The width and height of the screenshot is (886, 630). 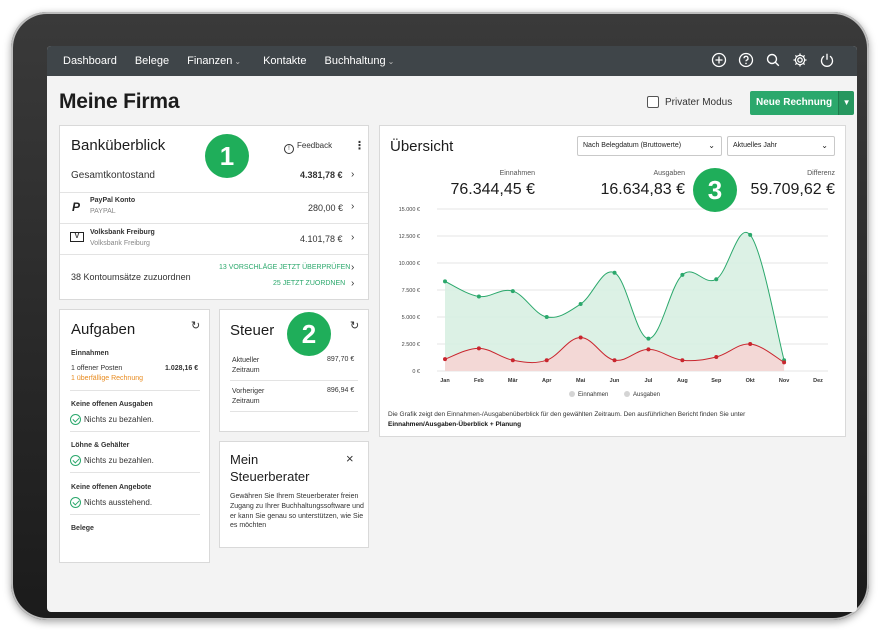 What do you see at coordinates (111, 487) in the screenshot?
I see `offers-heading: Keine offenen Angebote` at bounding box center [111, 487].